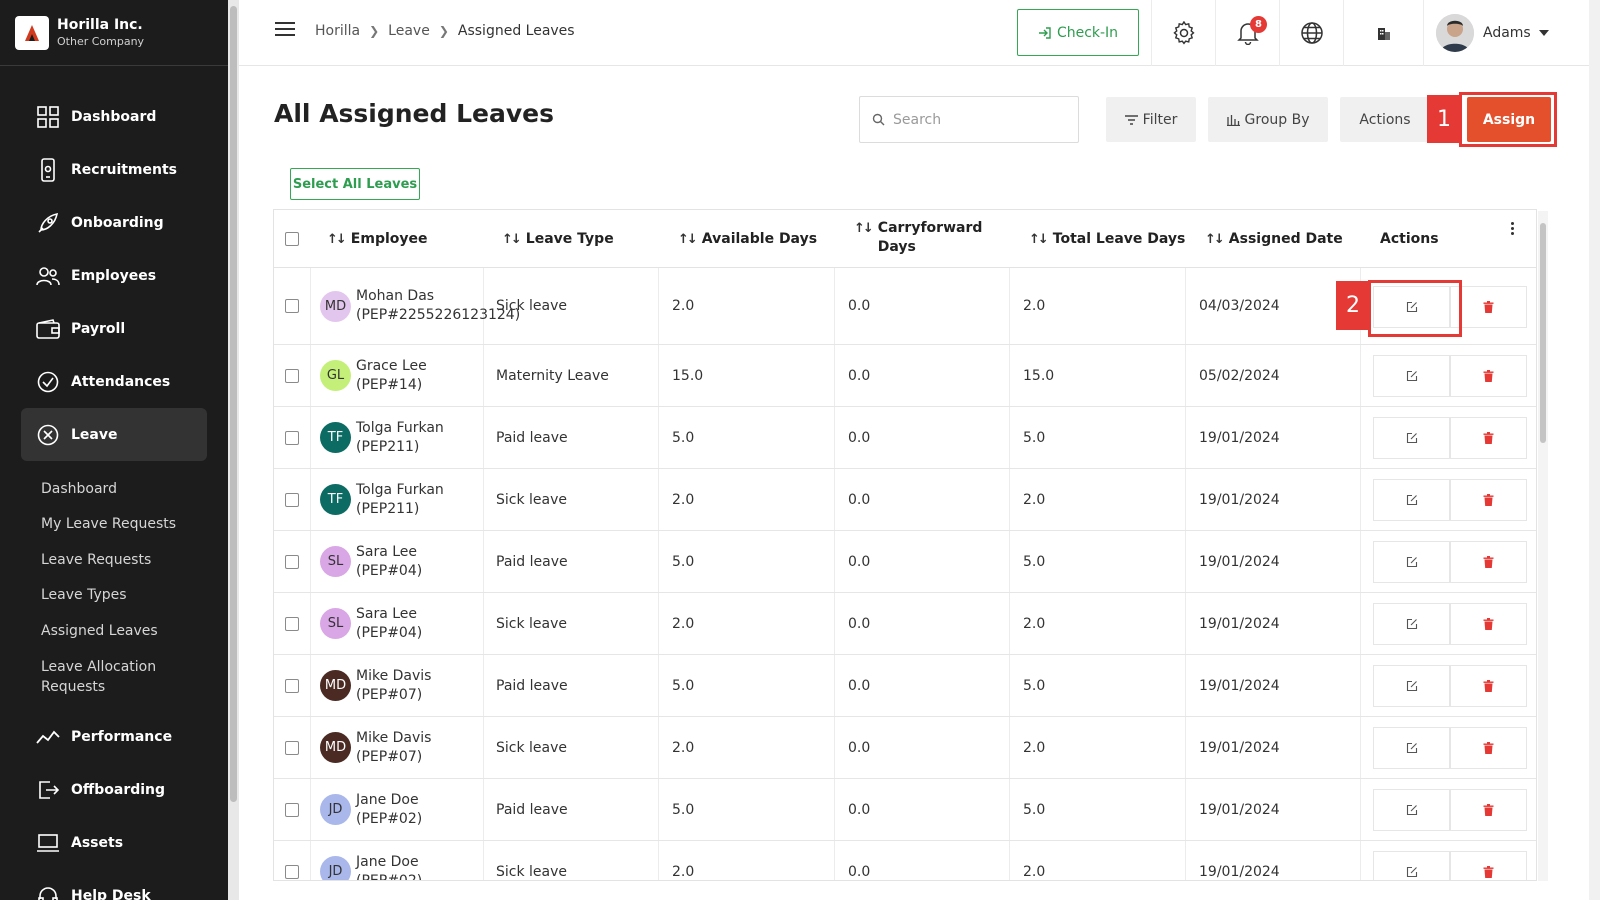  Describe the element at coordinates (1594, 450) in the screenshot. I see `page-scrollbar` at that location.